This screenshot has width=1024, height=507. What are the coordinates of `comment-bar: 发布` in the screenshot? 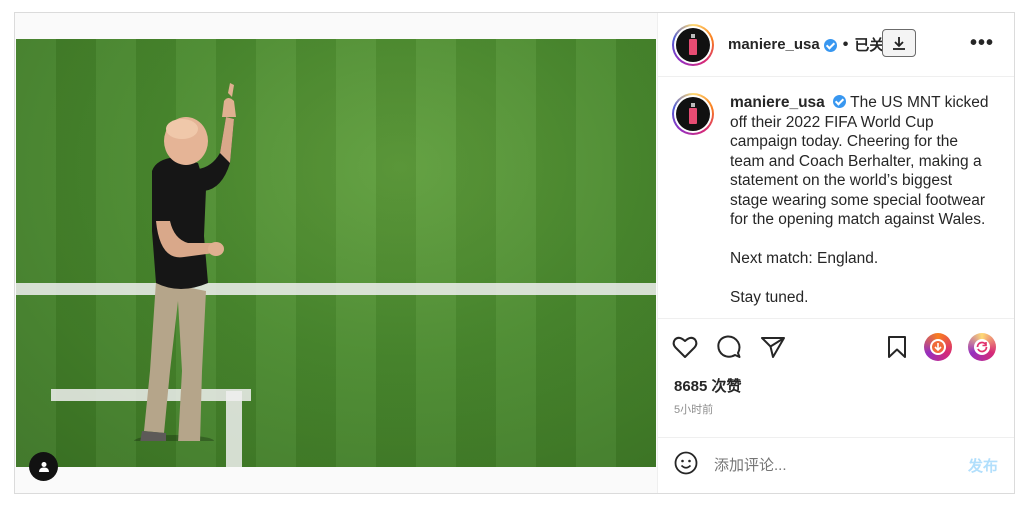 It's located at (836, 465).